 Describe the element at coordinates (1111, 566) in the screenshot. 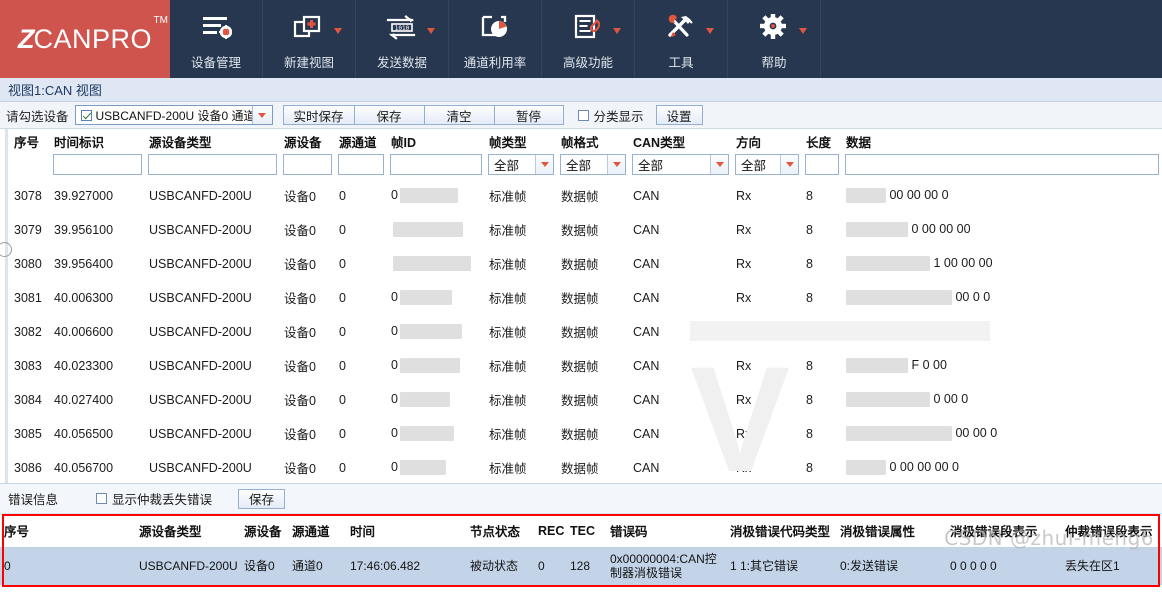

I see `error-cell-arbseg: 丢失在区1` at that location.